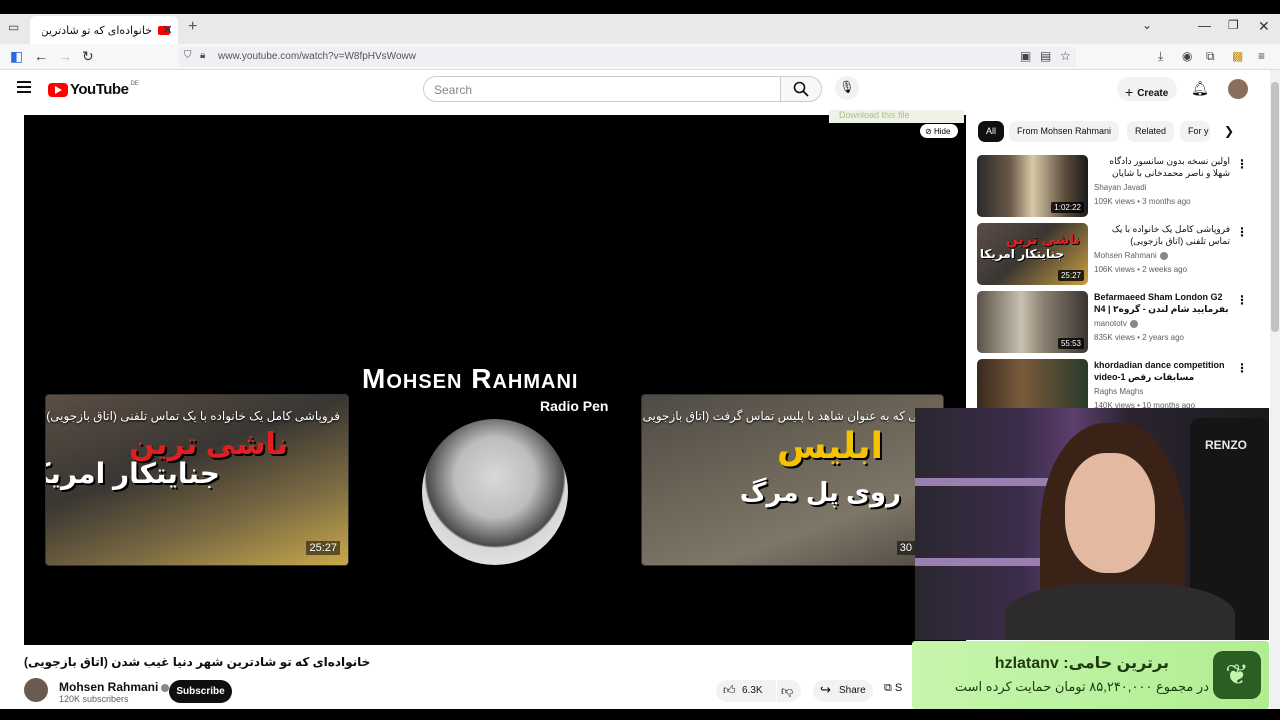 This screenshot has height=720, width=1280. I want to click on search-input: Search, so click(602, 89).